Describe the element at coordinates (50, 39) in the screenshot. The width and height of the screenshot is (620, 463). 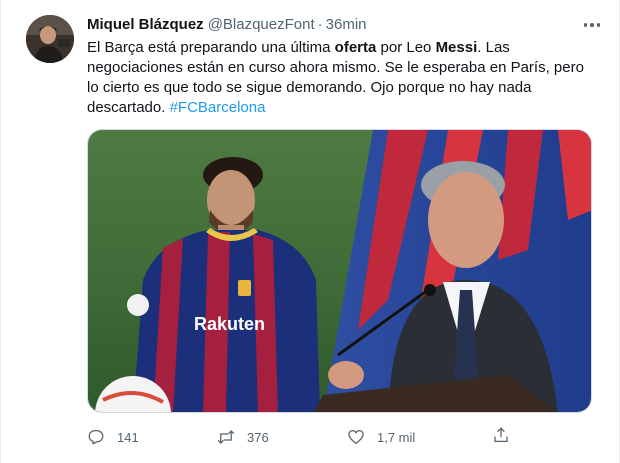
I see `avatar` at that location.